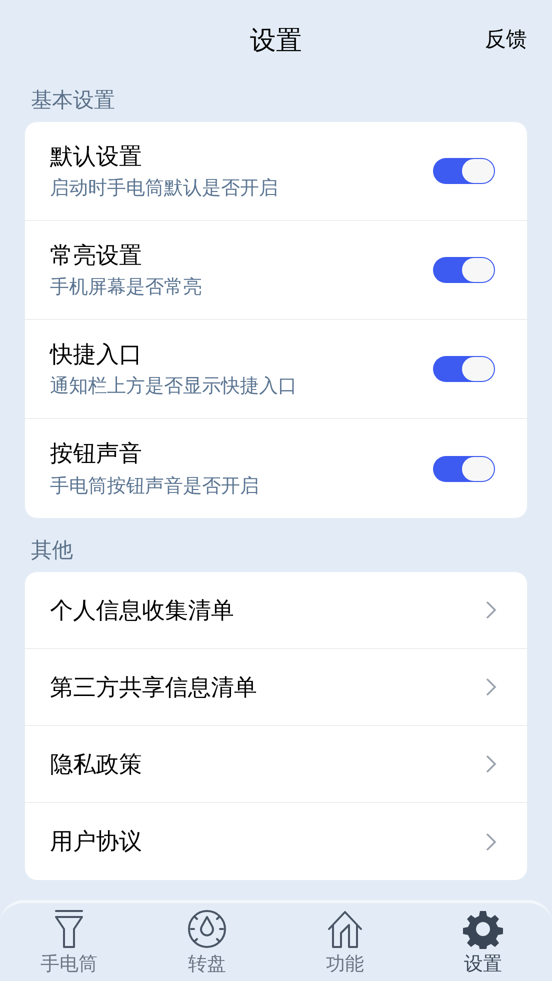 The image size is (552, 981). What do you see at coordinates (276, 764) in the screenshot?
I see `menu-item: 隐私政策` at bounding box center [276, 764].